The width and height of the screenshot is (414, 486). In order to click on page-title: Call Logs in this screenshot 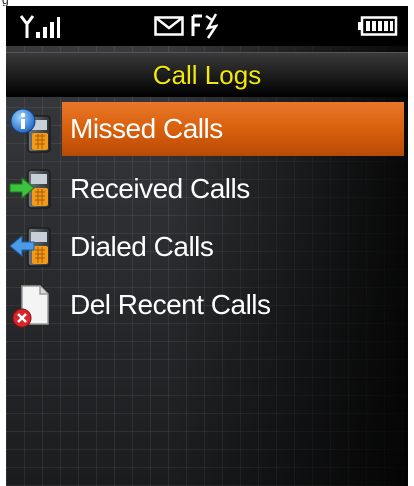, I will do `click(207, 74)`.